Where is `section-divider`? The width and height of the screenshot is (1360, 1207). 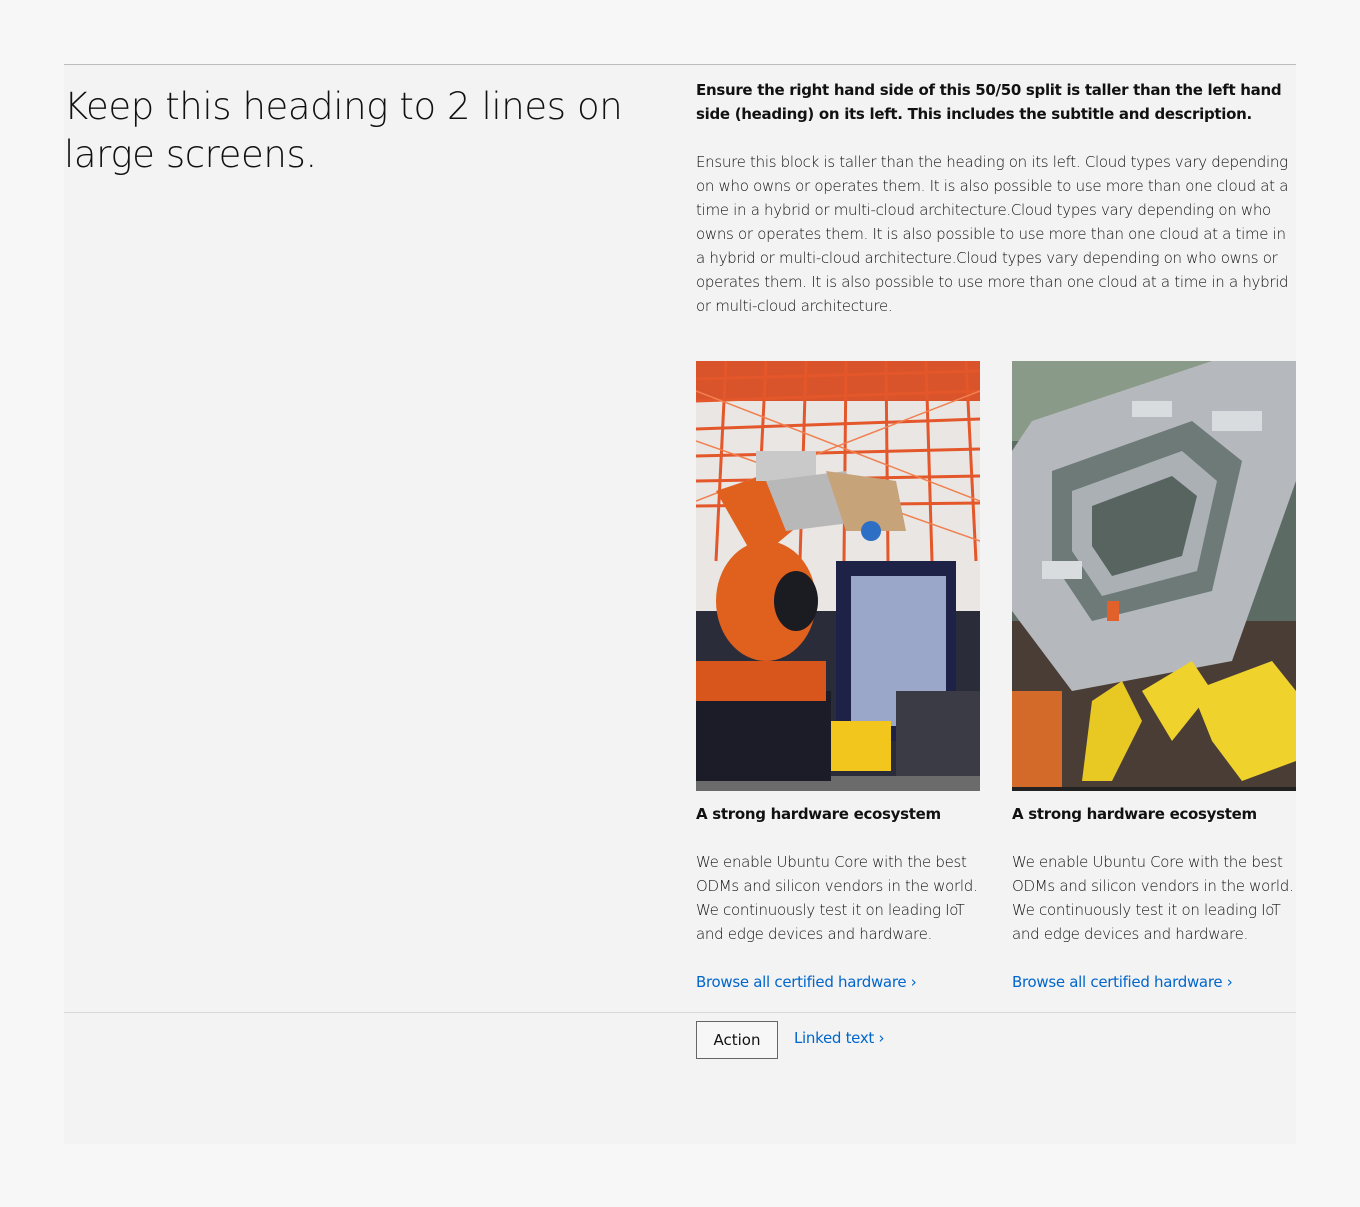 section-divider is located at coordinates (680, 1012).